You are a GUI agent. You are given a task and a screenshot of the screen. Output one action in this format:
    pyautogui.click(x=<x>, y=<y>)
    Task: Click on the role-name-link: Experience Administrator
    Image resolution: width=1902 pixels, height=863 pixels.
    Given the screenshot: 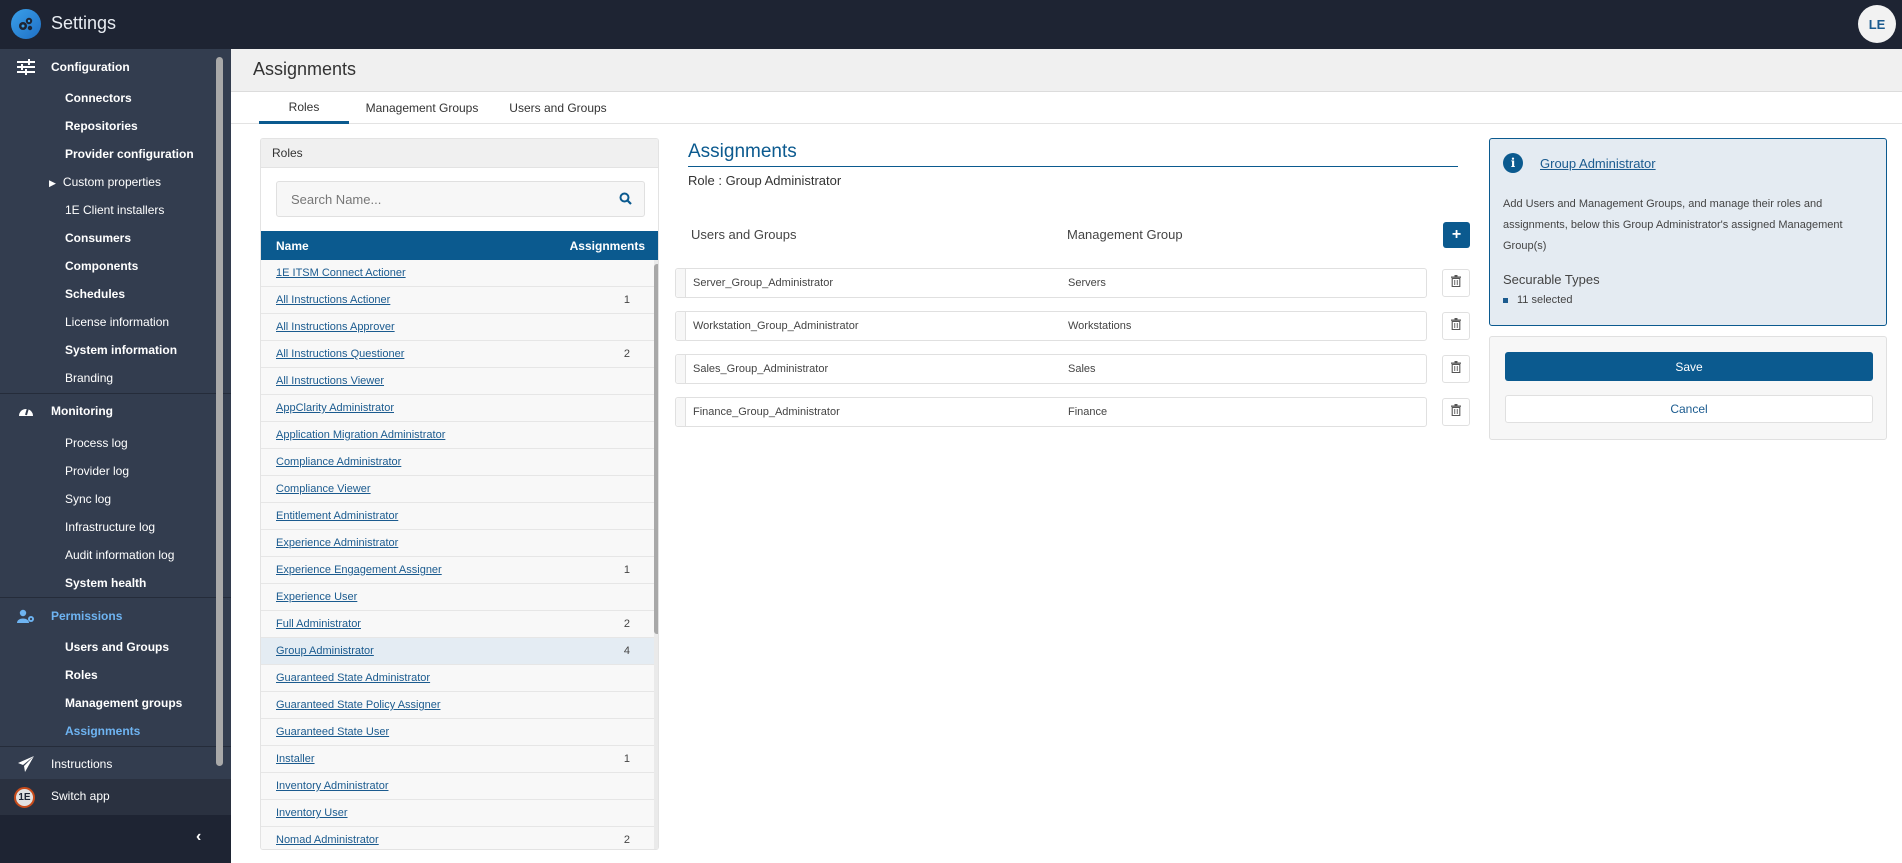 What is the action you would take?
    pyautogui.click(x=337, y=543)
    